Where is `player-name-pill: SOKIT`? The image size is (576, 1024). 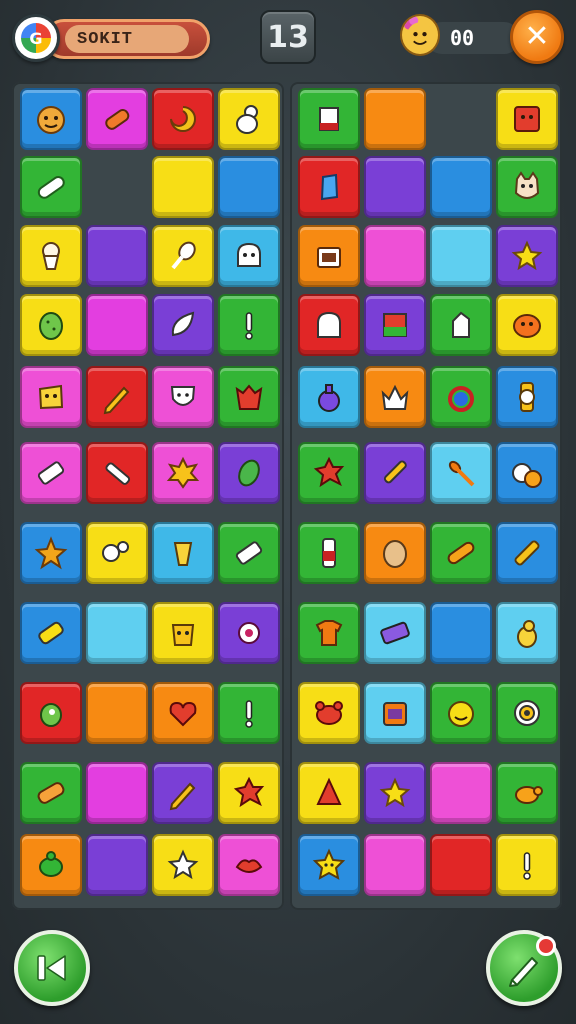 player-name-pill: SOKIT is located at coordinates (127, 39).